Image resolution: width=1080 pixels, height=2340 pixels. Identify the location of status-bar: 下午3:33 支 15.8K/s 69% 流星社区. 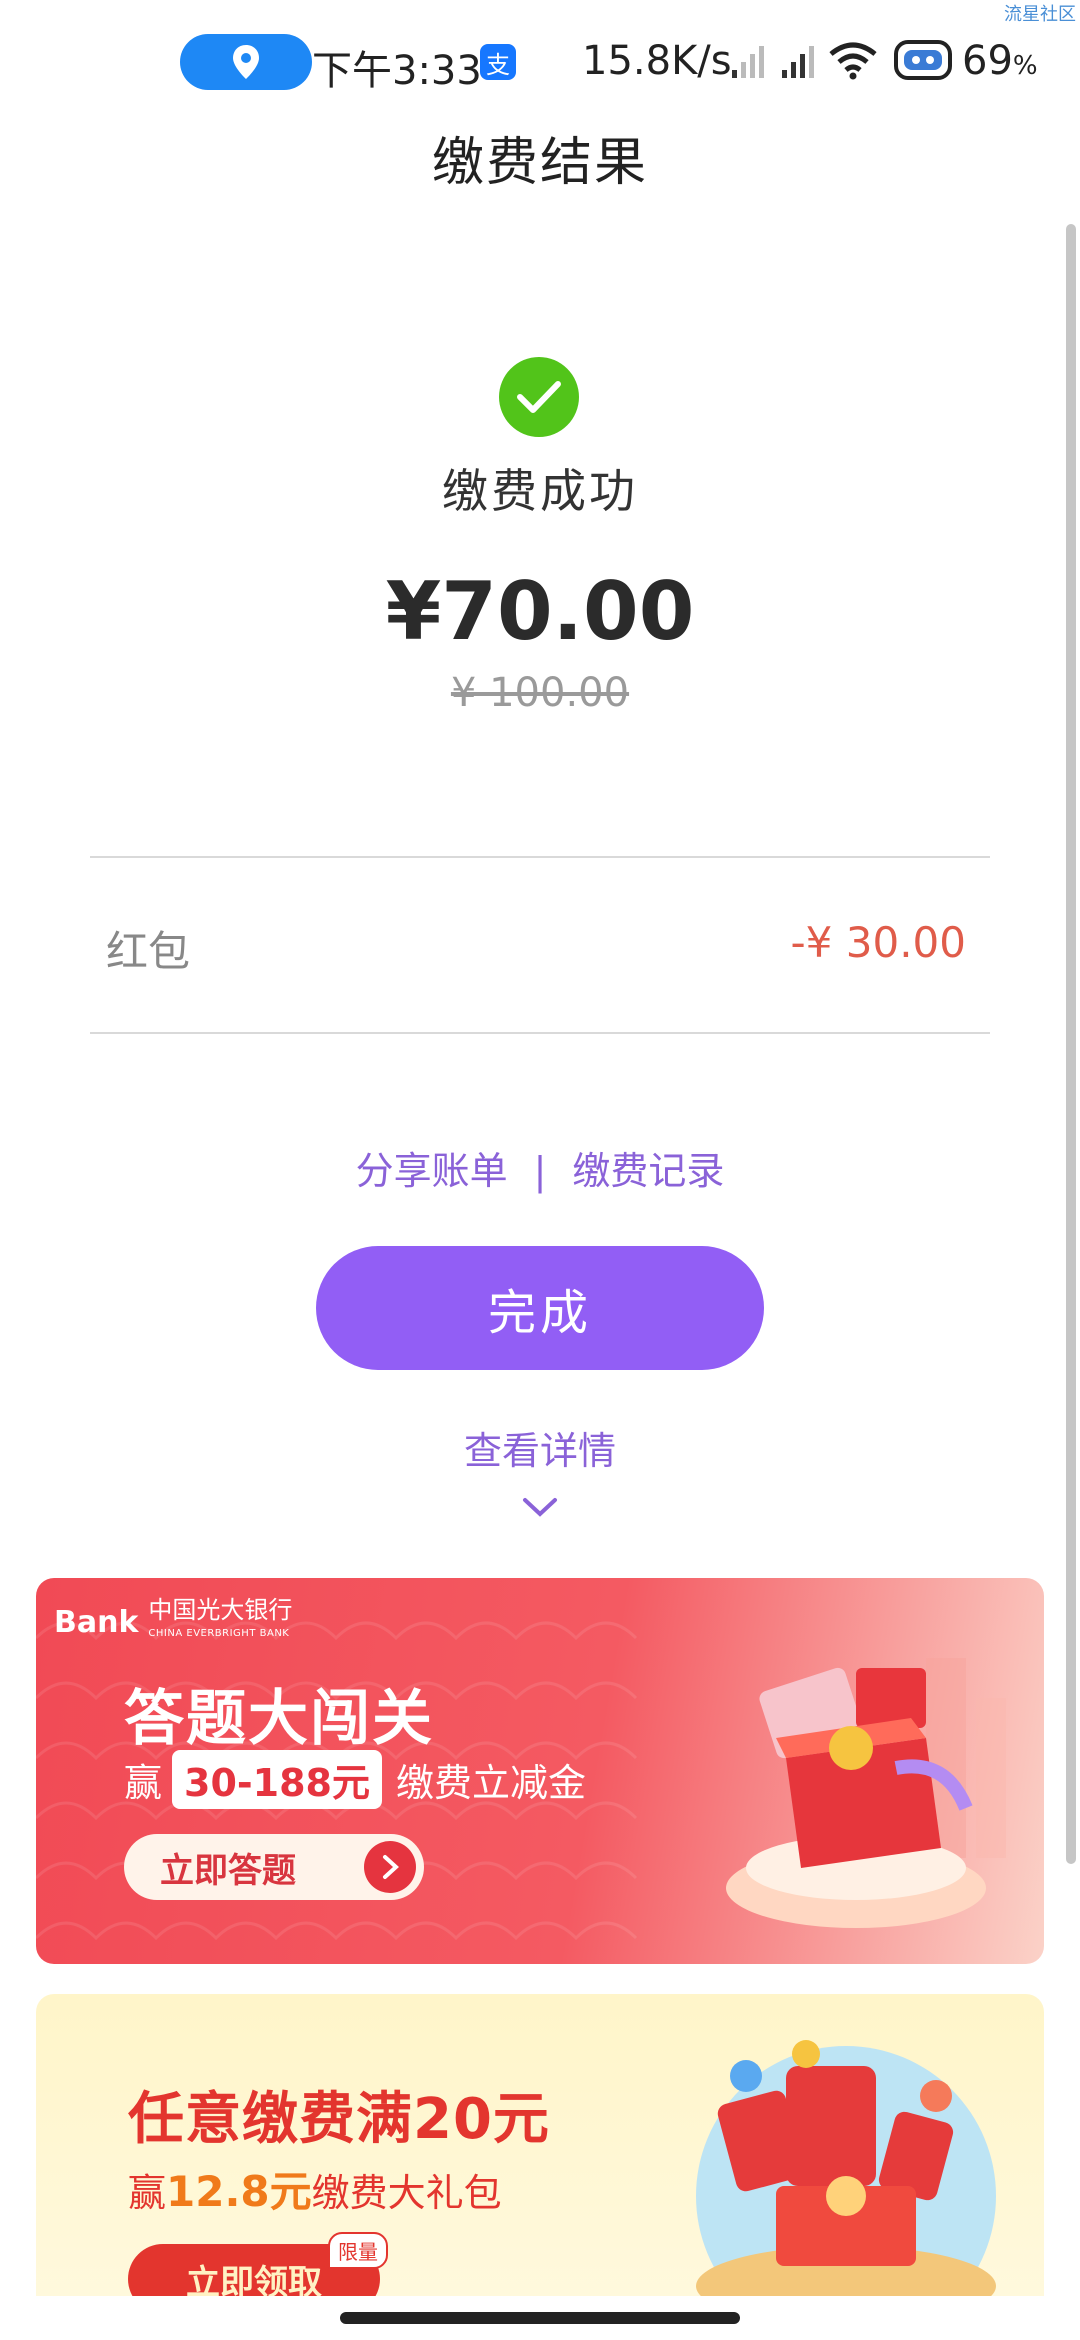
(540, 60).